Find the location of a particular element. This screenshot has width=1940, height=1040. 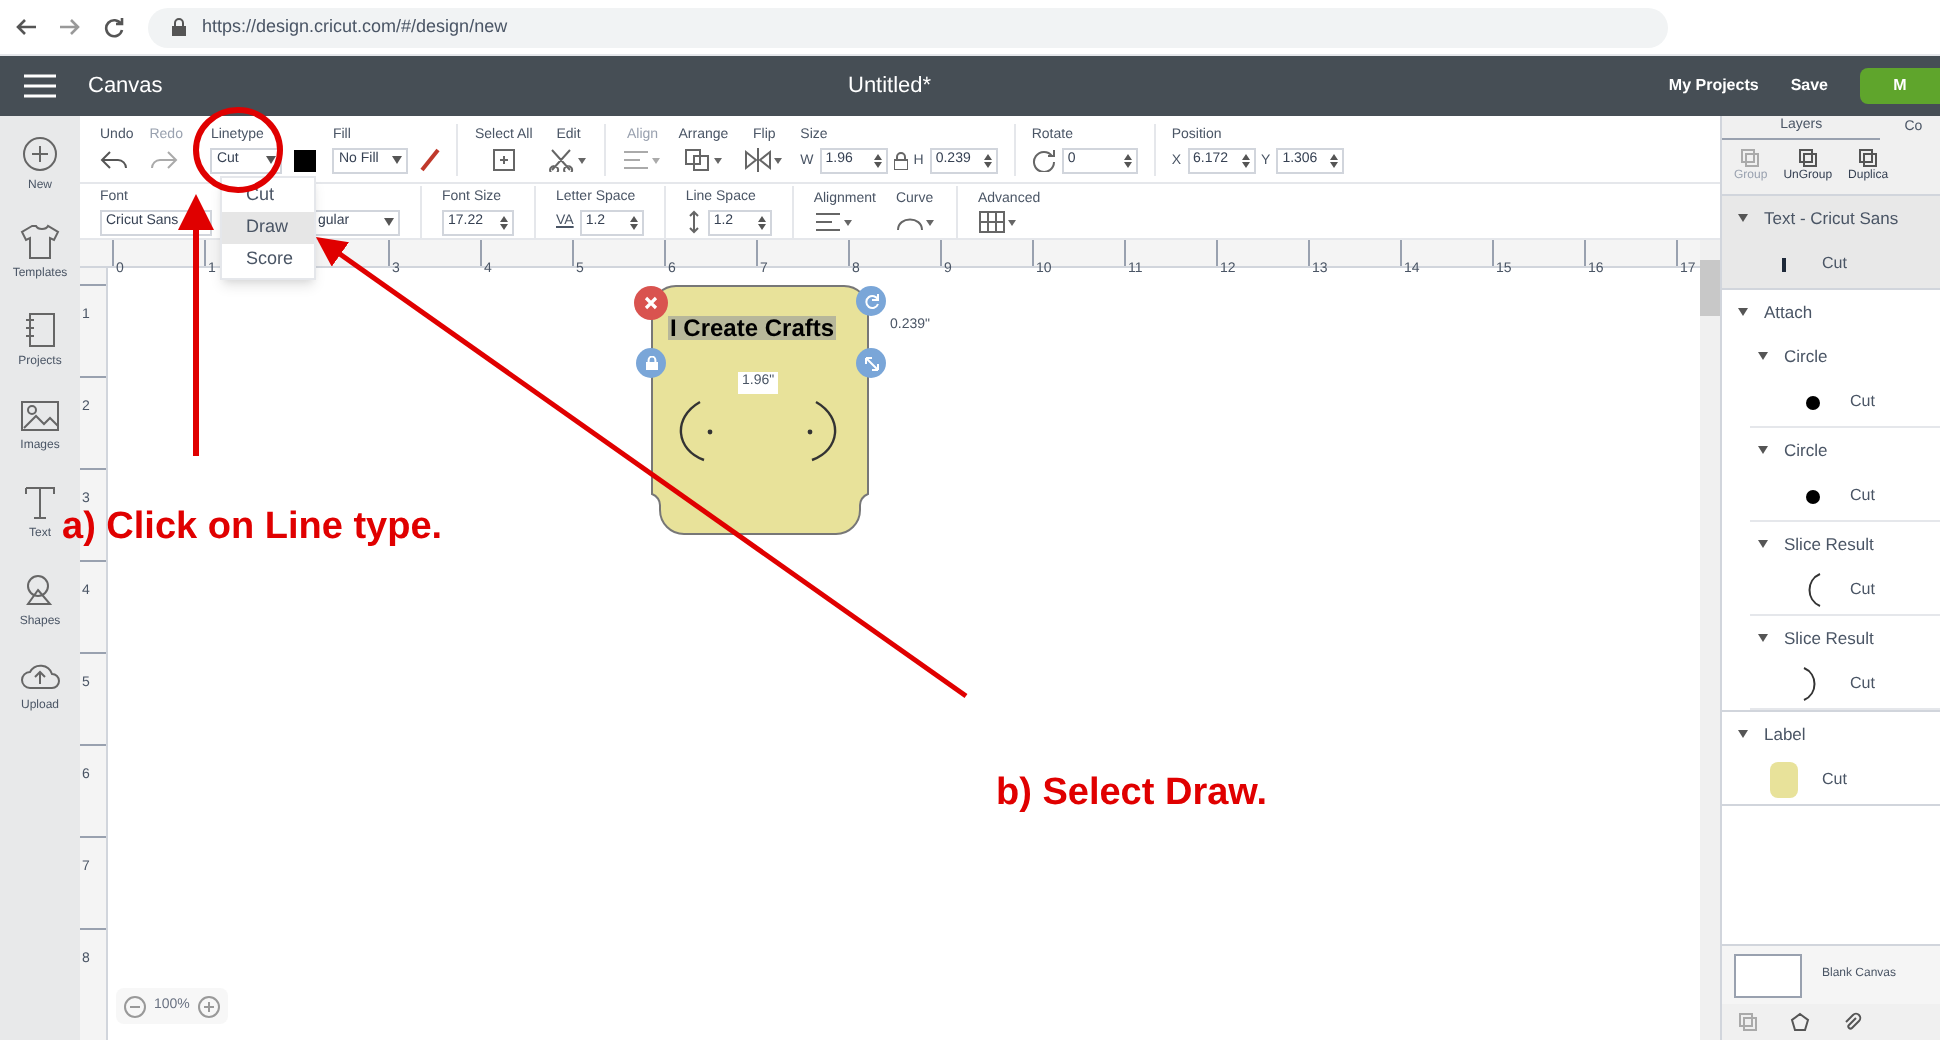

back-icon is located at coordinates (26, 27).